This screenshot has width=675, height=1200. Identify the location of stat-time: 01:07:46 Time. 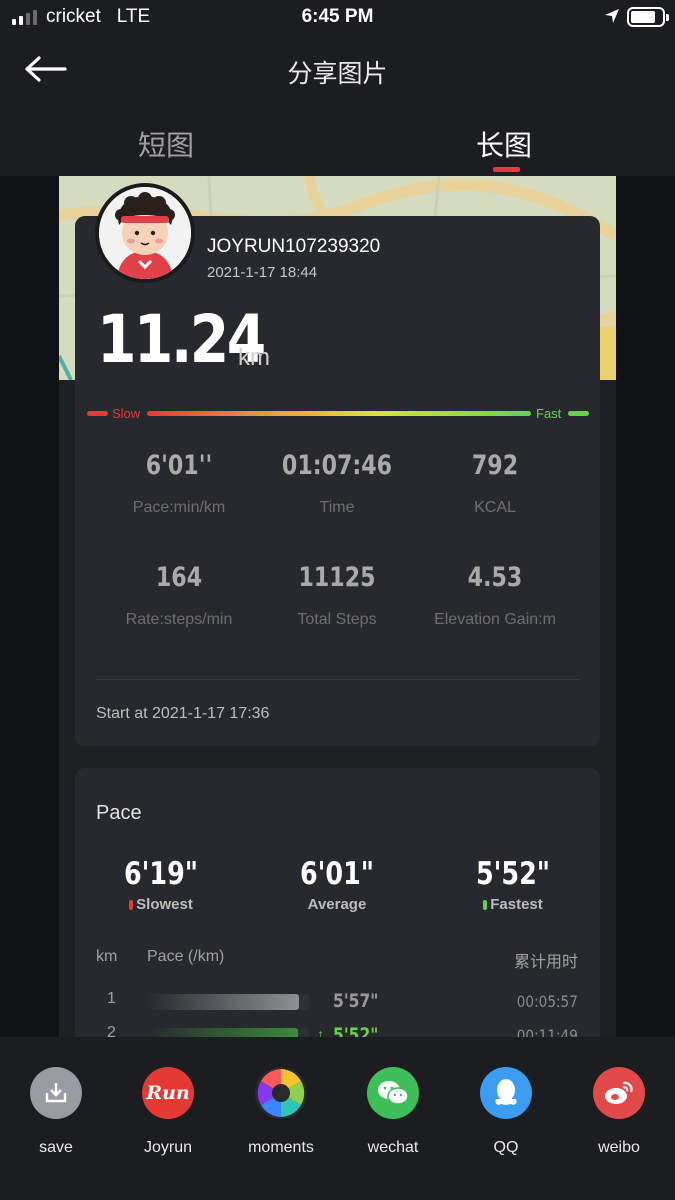
(337, 483).